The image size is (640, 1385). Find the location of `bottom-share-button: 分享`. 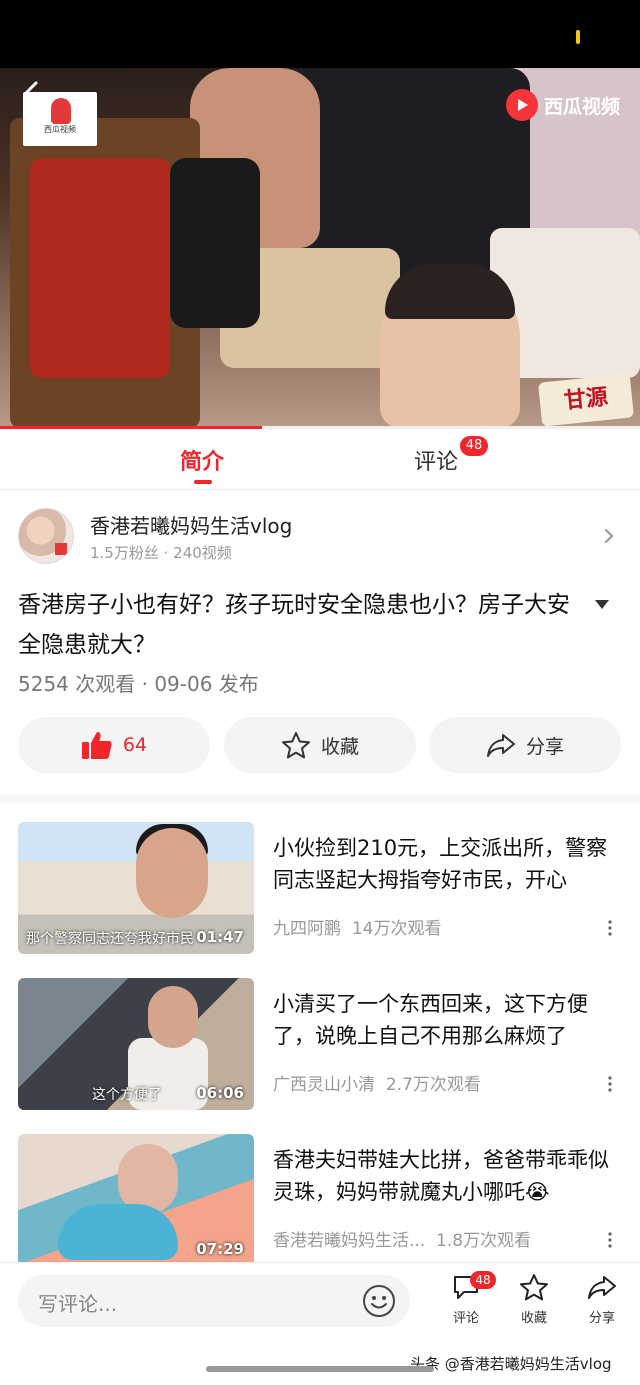

bottom-share-button: 分享 is located at coordinates (602, 1299).